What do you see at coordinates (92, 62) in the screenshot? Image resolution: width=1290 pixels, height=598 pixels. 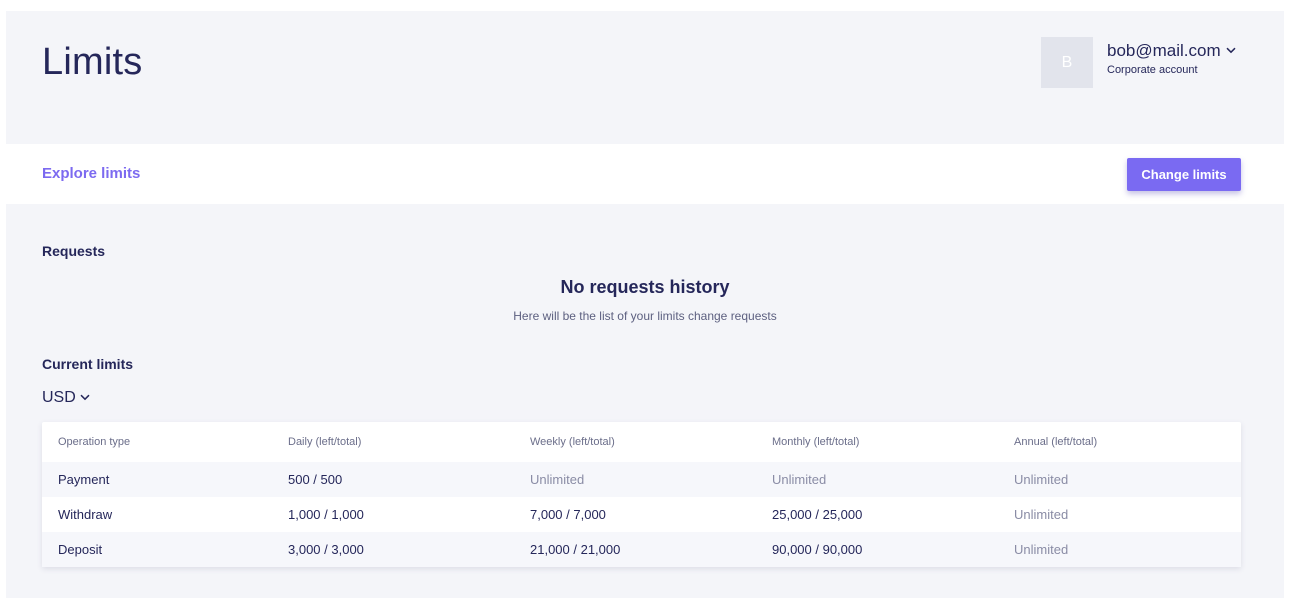 I see `page-title: Limits` at bounding box center [92, 62].